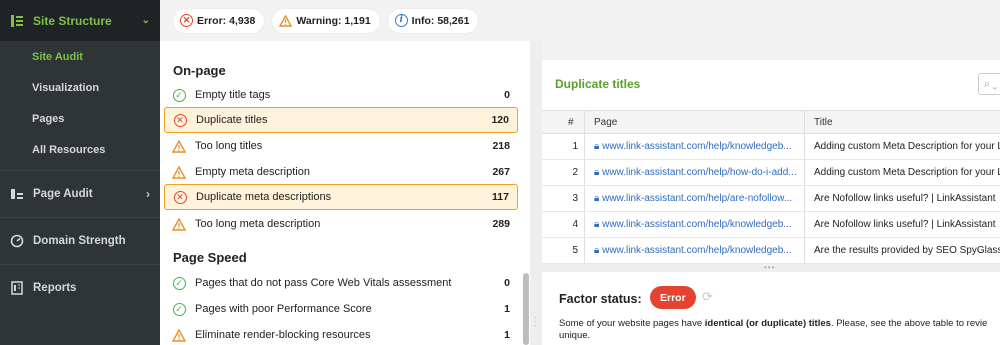 The height and width of the screenshot is (345, 1000). What do you see at coordinates (80, 118) in the screenshot?
I see `sidebar-item-pages: Pages` at bounding box center [80, 118].